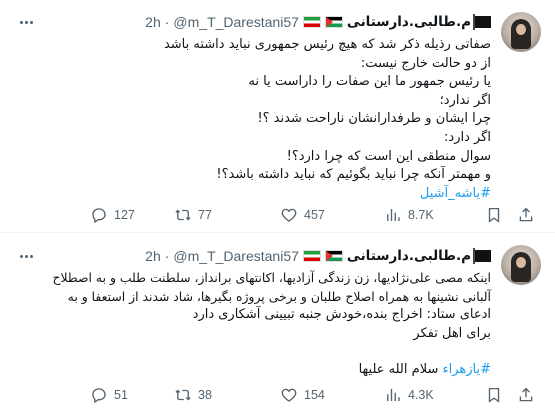 The width and height of the screenshot is (555, 414). Describe the element at coordinates (314, 395) in the screenshot. I see `like-count: 154` at that location.